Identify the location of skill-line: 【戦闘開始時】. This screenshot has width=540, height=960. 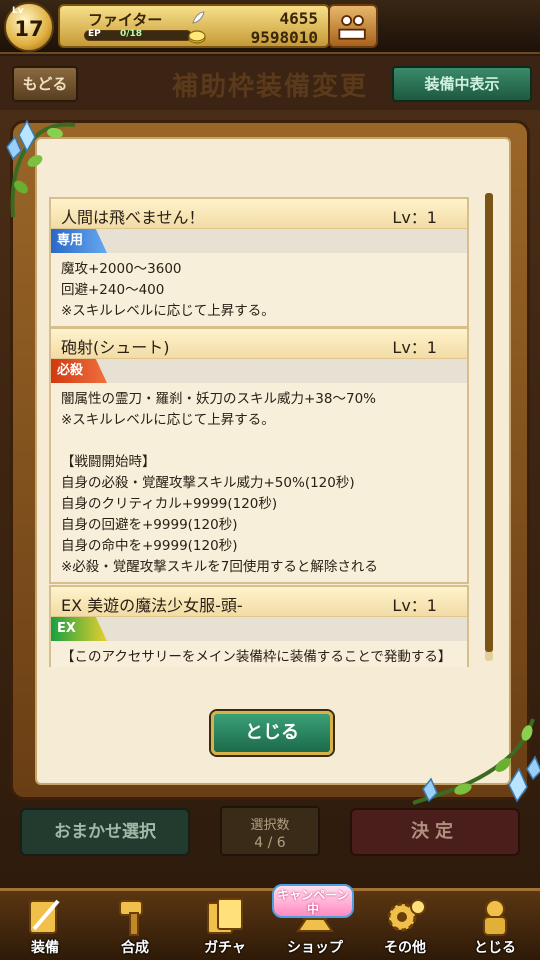
(108, 462).